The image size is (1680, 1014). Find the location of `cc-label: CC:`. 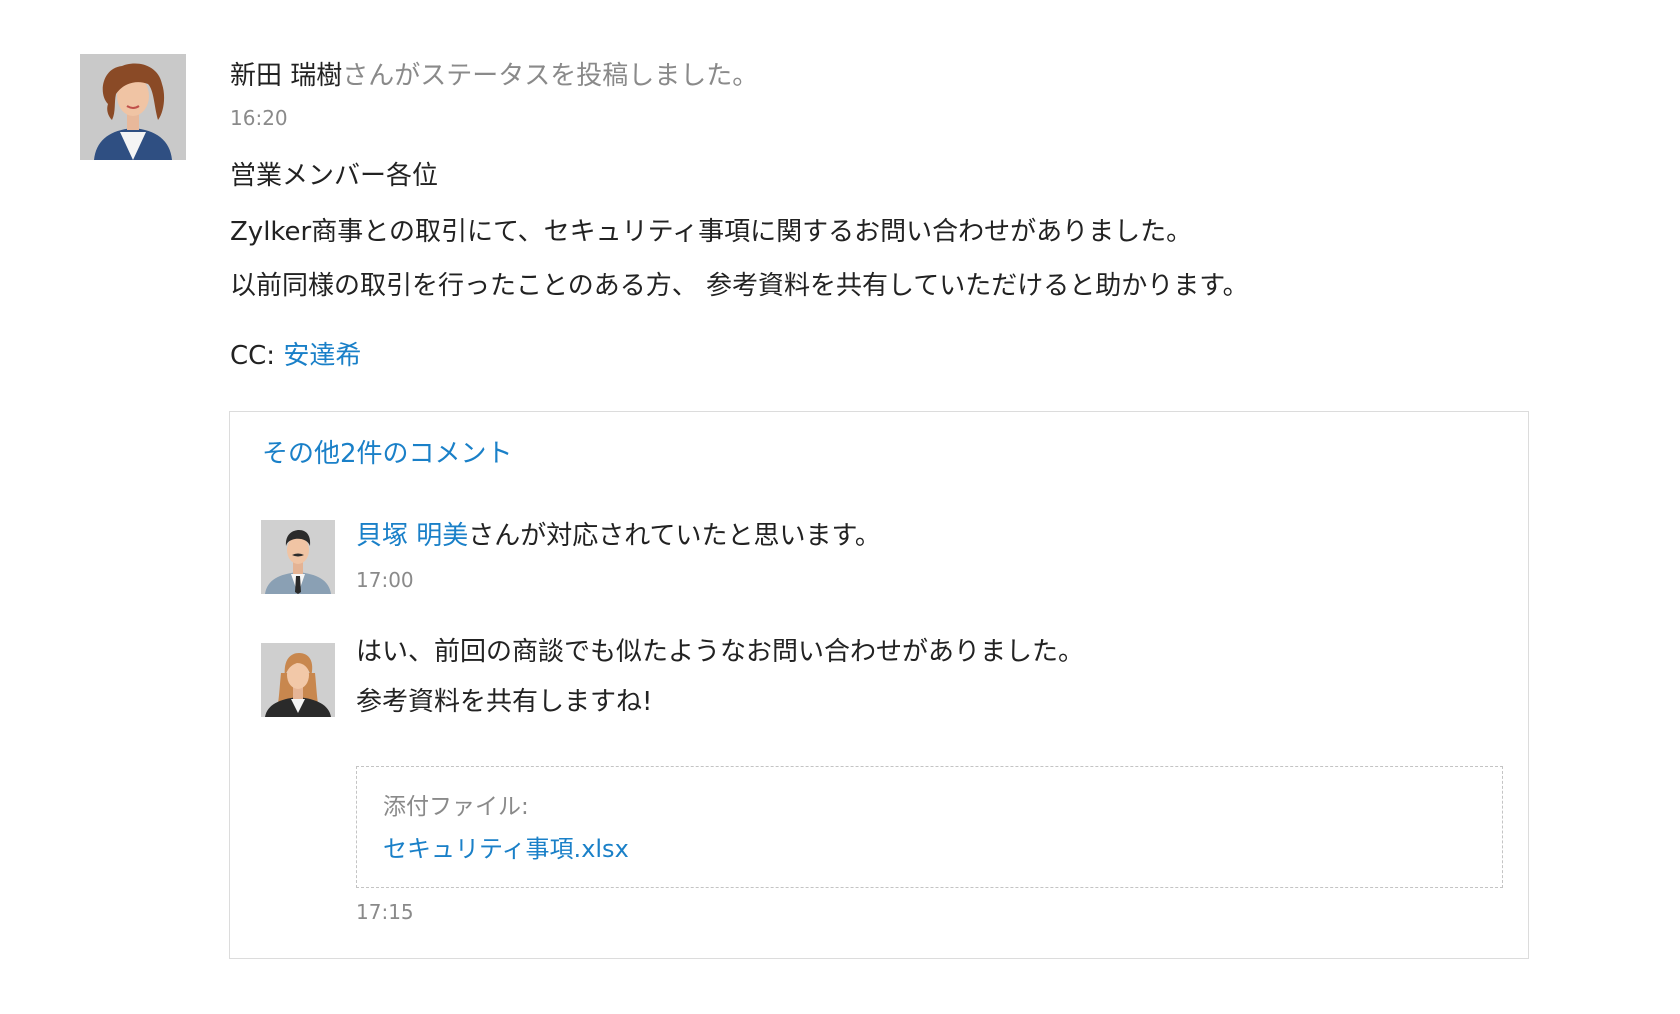

cc-label: CC: is located at coordinates (257, 356).